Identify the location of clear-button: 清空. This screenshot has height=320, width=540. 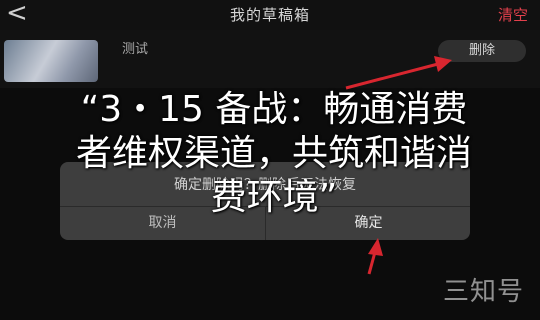
(513, 14).